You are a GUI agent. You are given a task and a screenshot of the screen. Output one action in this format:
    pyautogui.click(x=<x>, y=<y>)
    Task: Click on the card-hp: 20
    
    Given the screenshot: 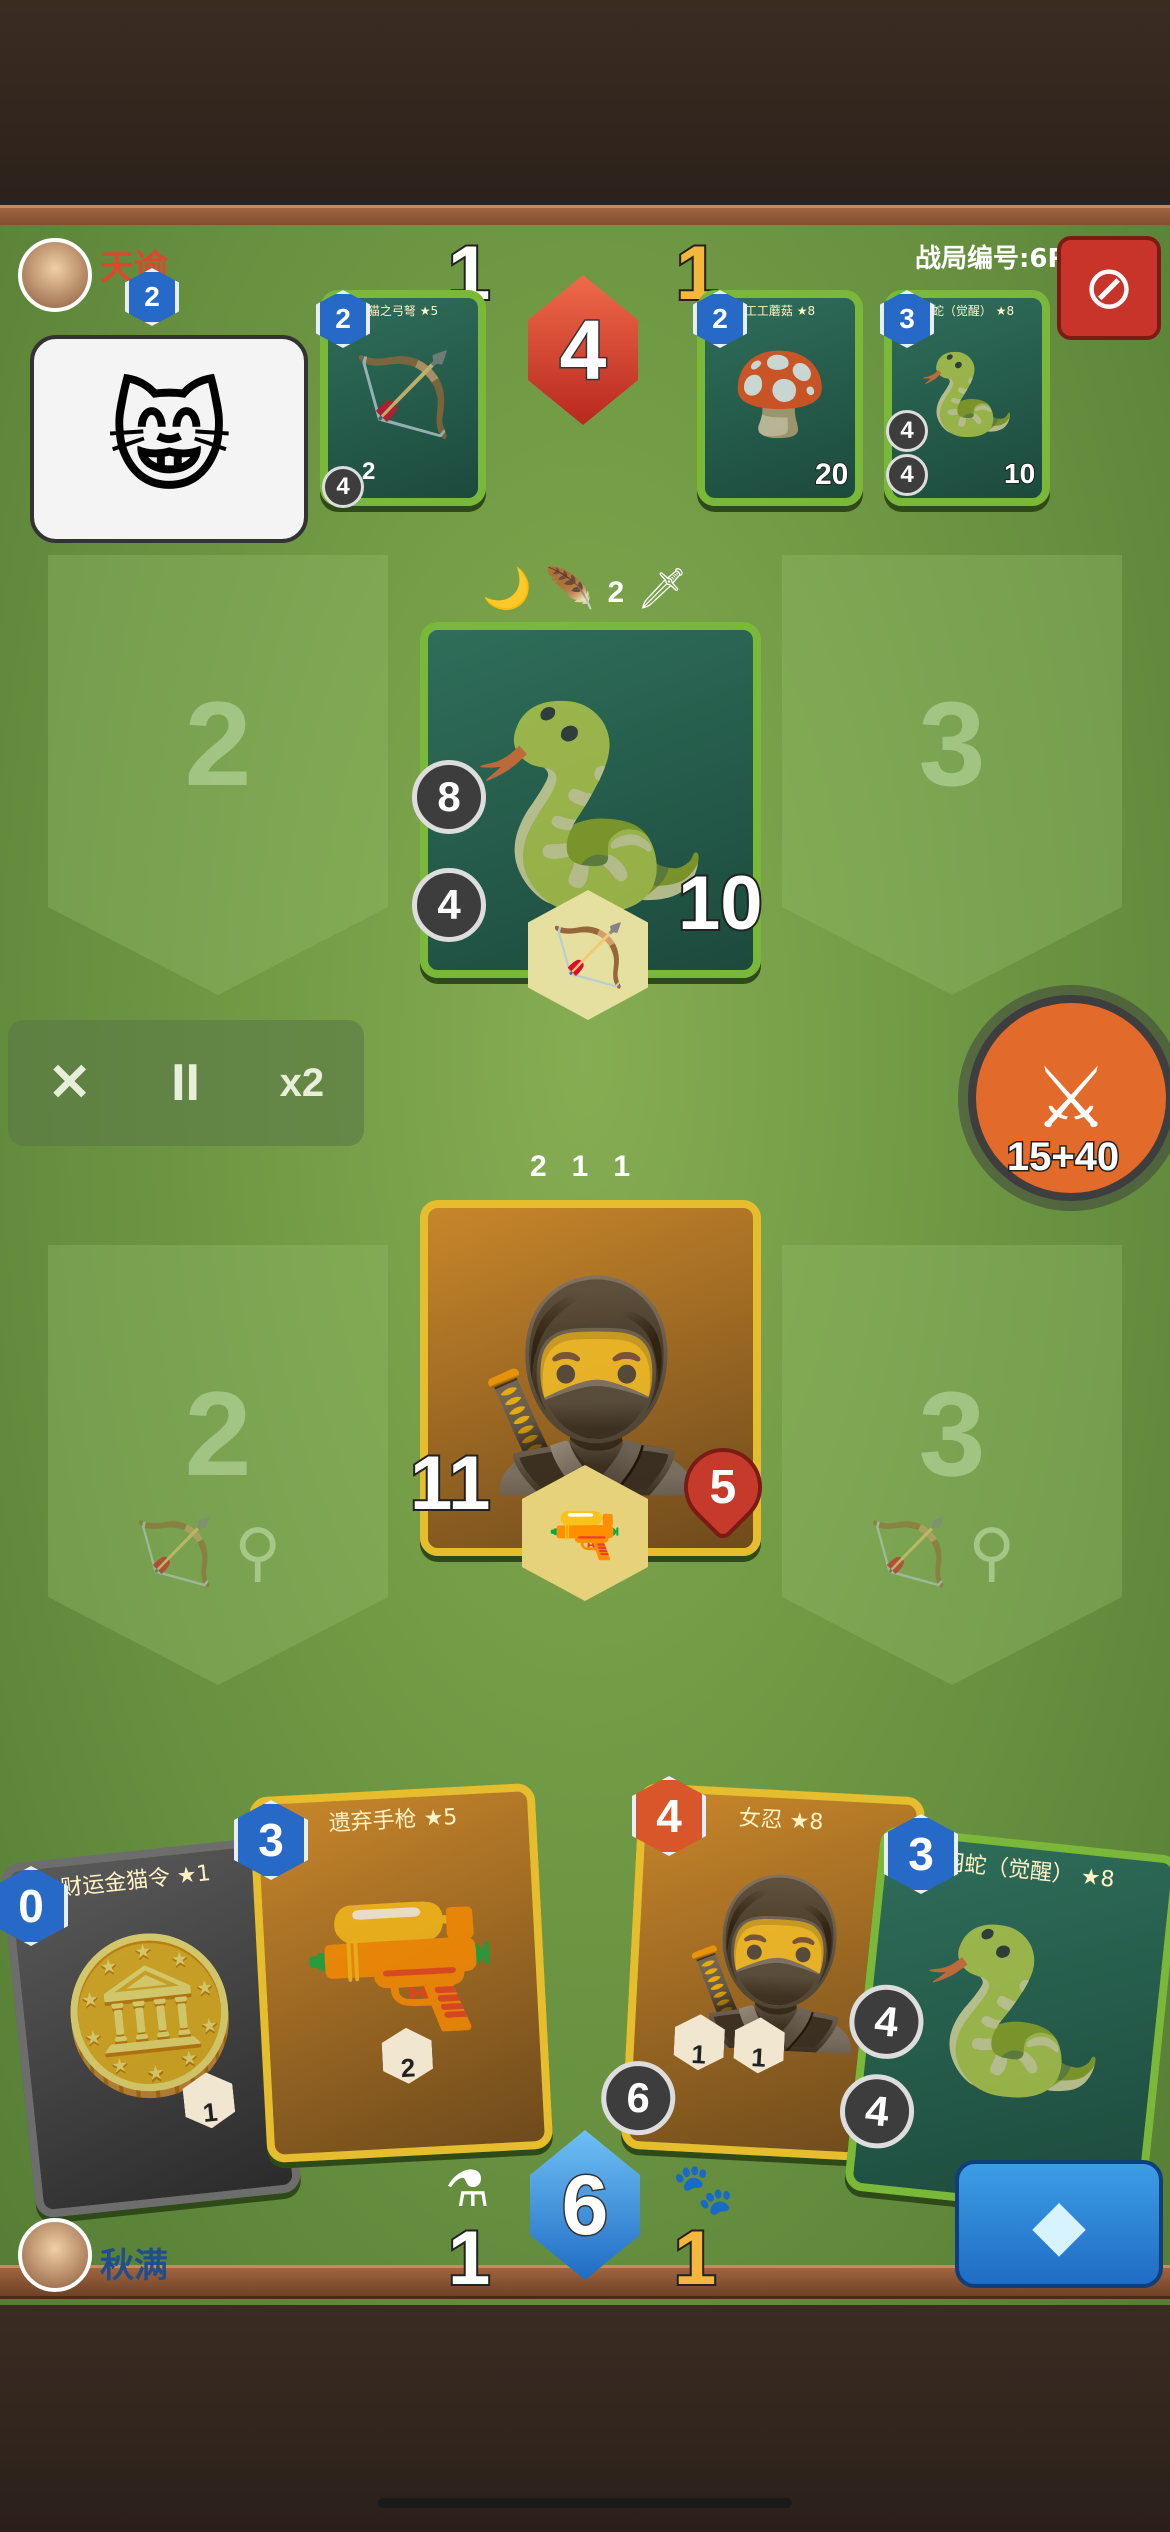 What is the action you would take?
    pyautogui.click(x=831, y=474)
    